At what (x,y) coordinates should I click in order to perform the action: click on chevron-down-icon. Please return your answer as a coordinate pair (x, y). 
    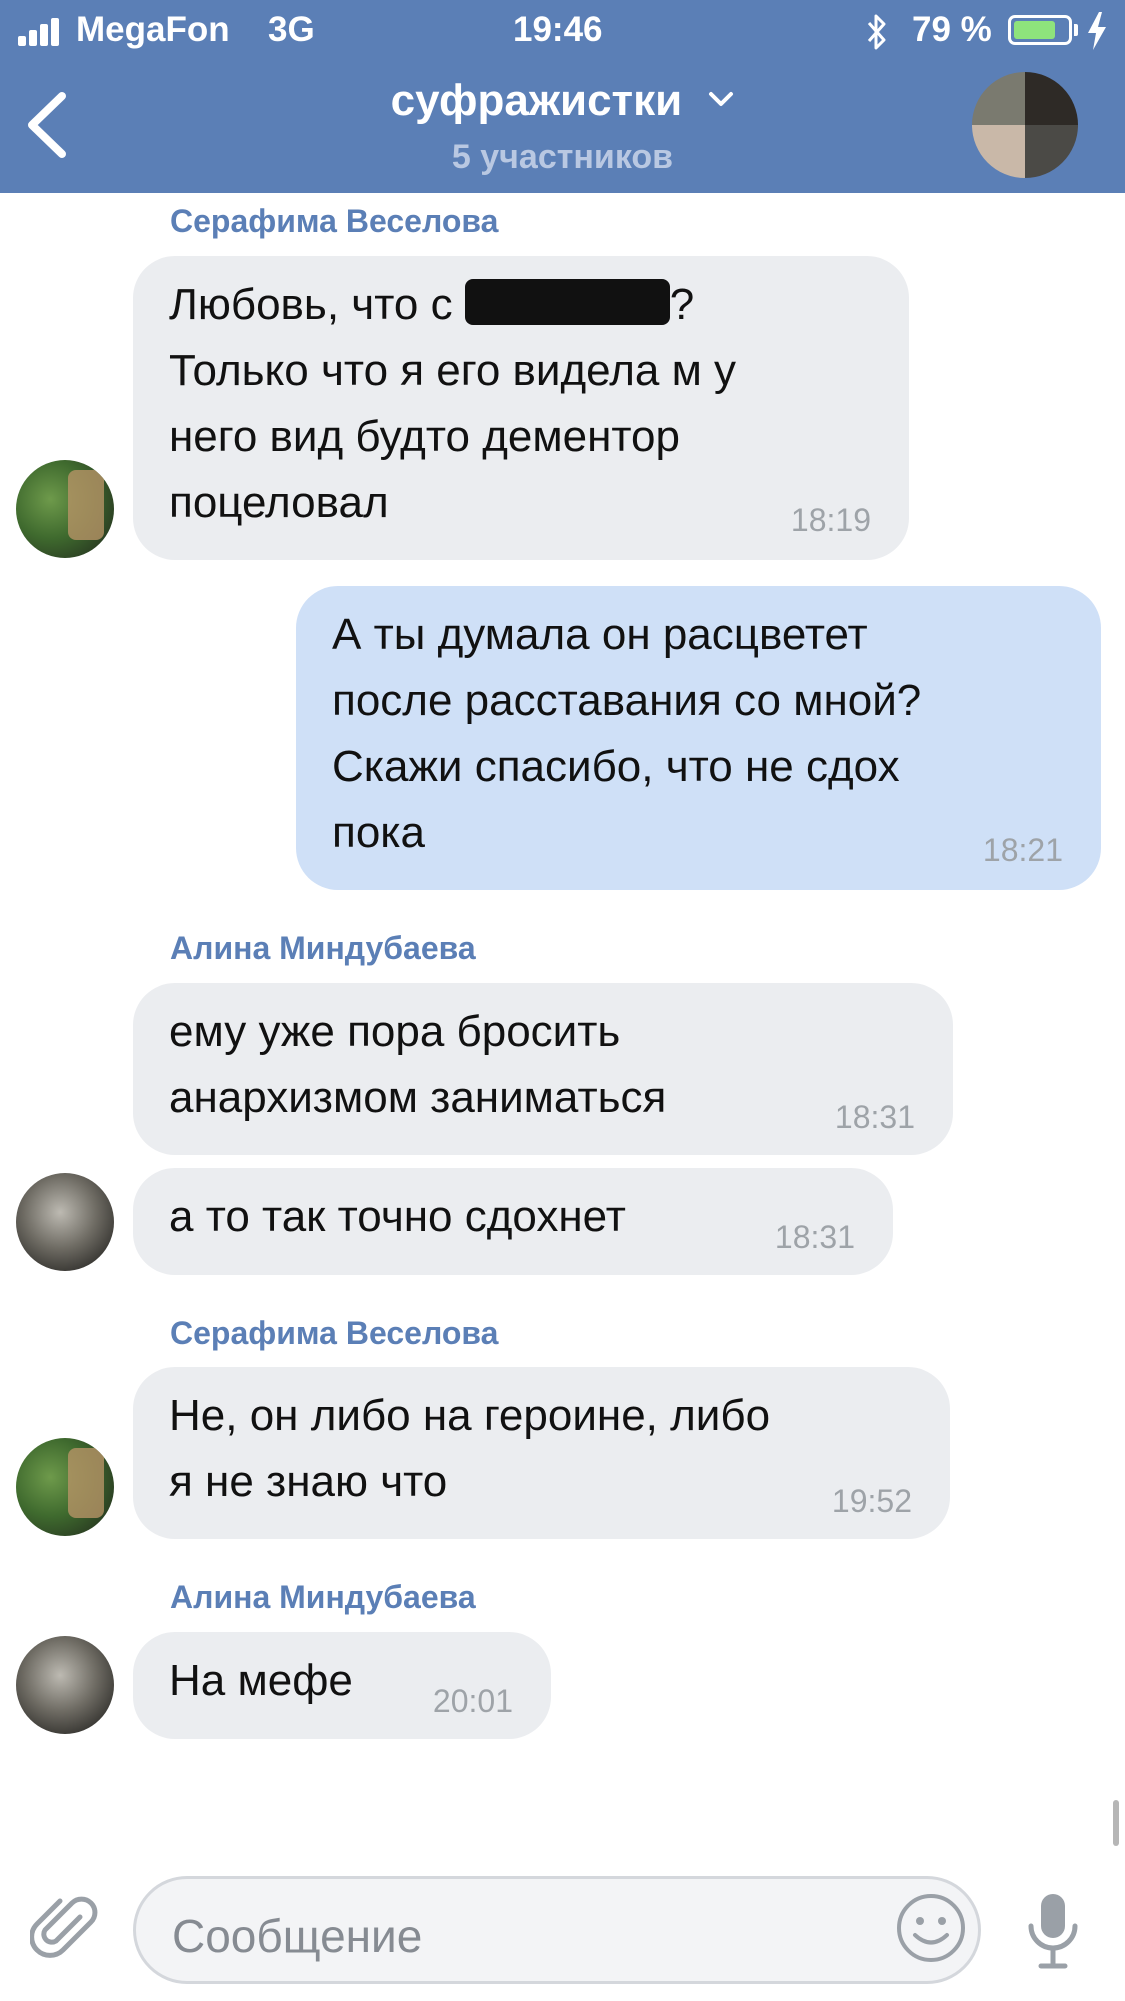
    Looking at the image, I should click on (721, 99).